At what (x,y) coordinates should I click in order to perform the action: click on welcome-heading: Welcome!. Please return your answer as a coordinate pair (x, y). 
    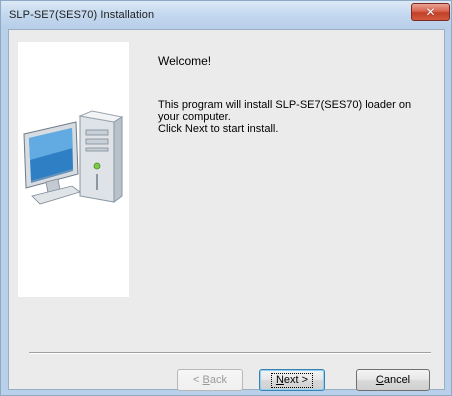
    Looking at the image, I should click on (185, 61).